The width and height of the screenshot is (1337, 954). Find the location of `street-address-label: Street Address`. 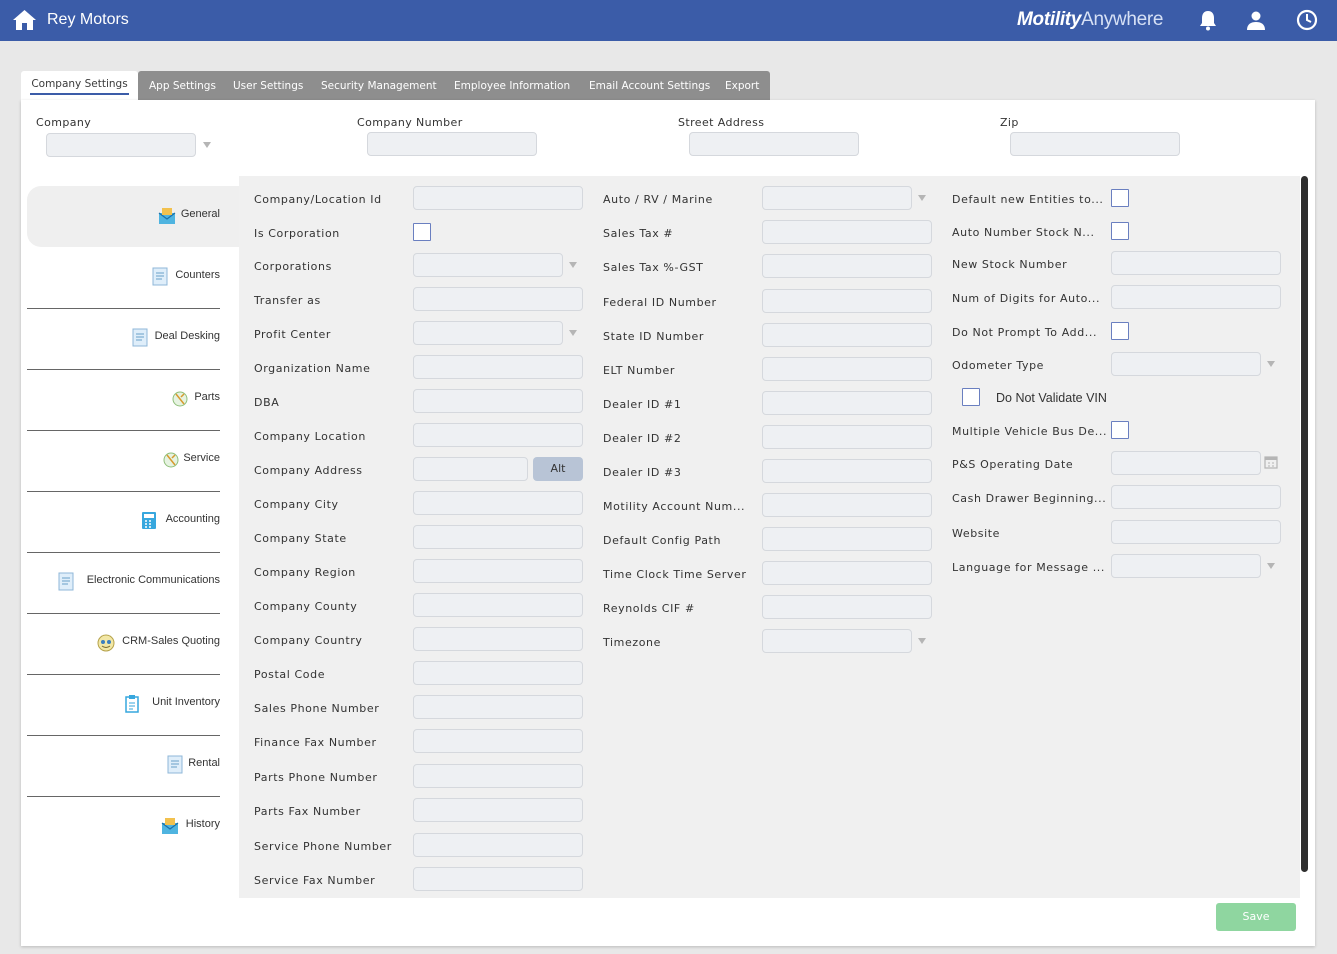

street-address-label: Street Address is located at coordinates (721, 122).